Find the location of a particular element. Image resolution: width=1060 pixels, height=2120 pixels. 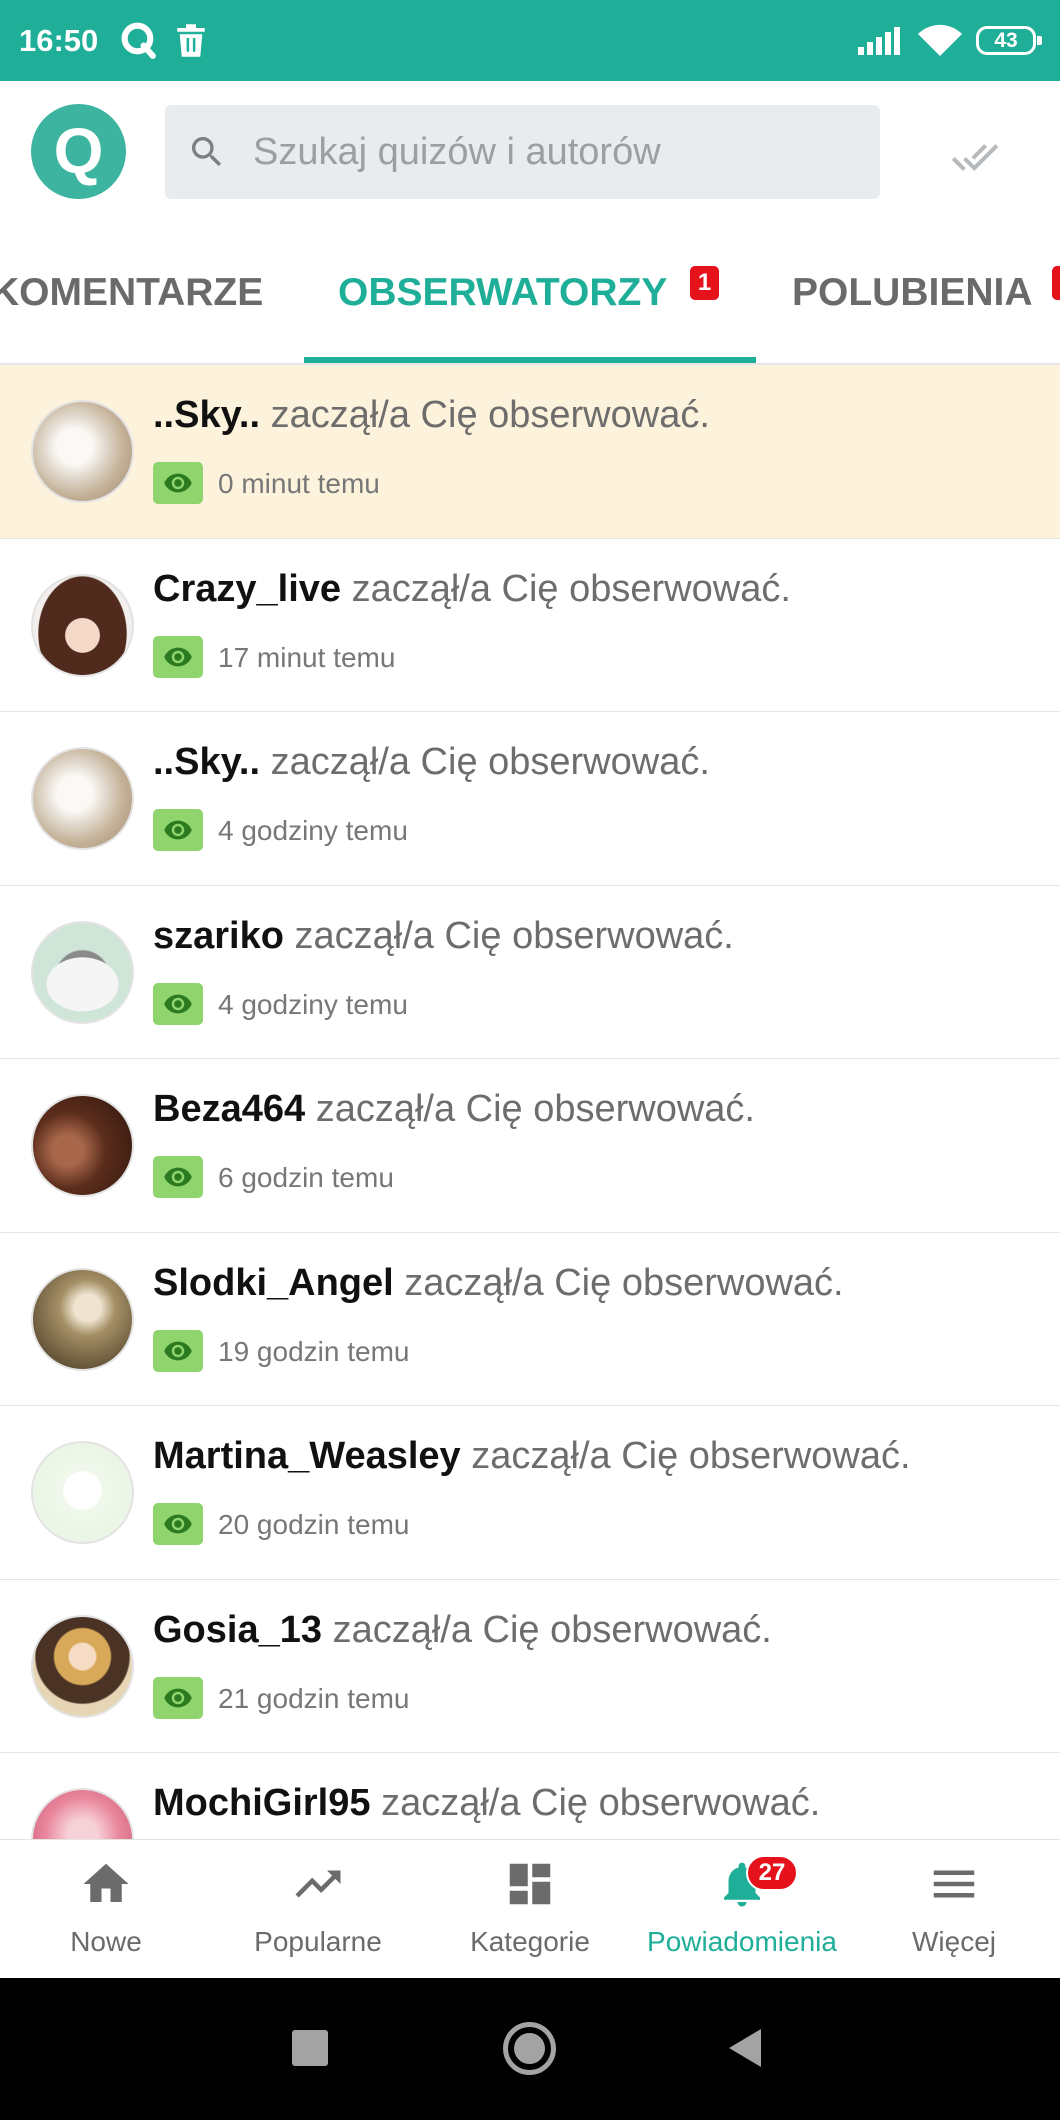

app-header: Q is located at coordinates (530, 152).